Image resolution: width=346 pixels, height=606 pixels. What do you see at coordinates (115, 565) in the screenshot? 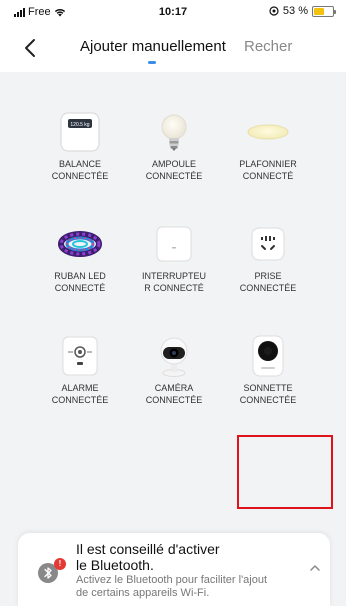
I see `banner-title-line2: le Bluetooth.` at bounding box center [115, 565].